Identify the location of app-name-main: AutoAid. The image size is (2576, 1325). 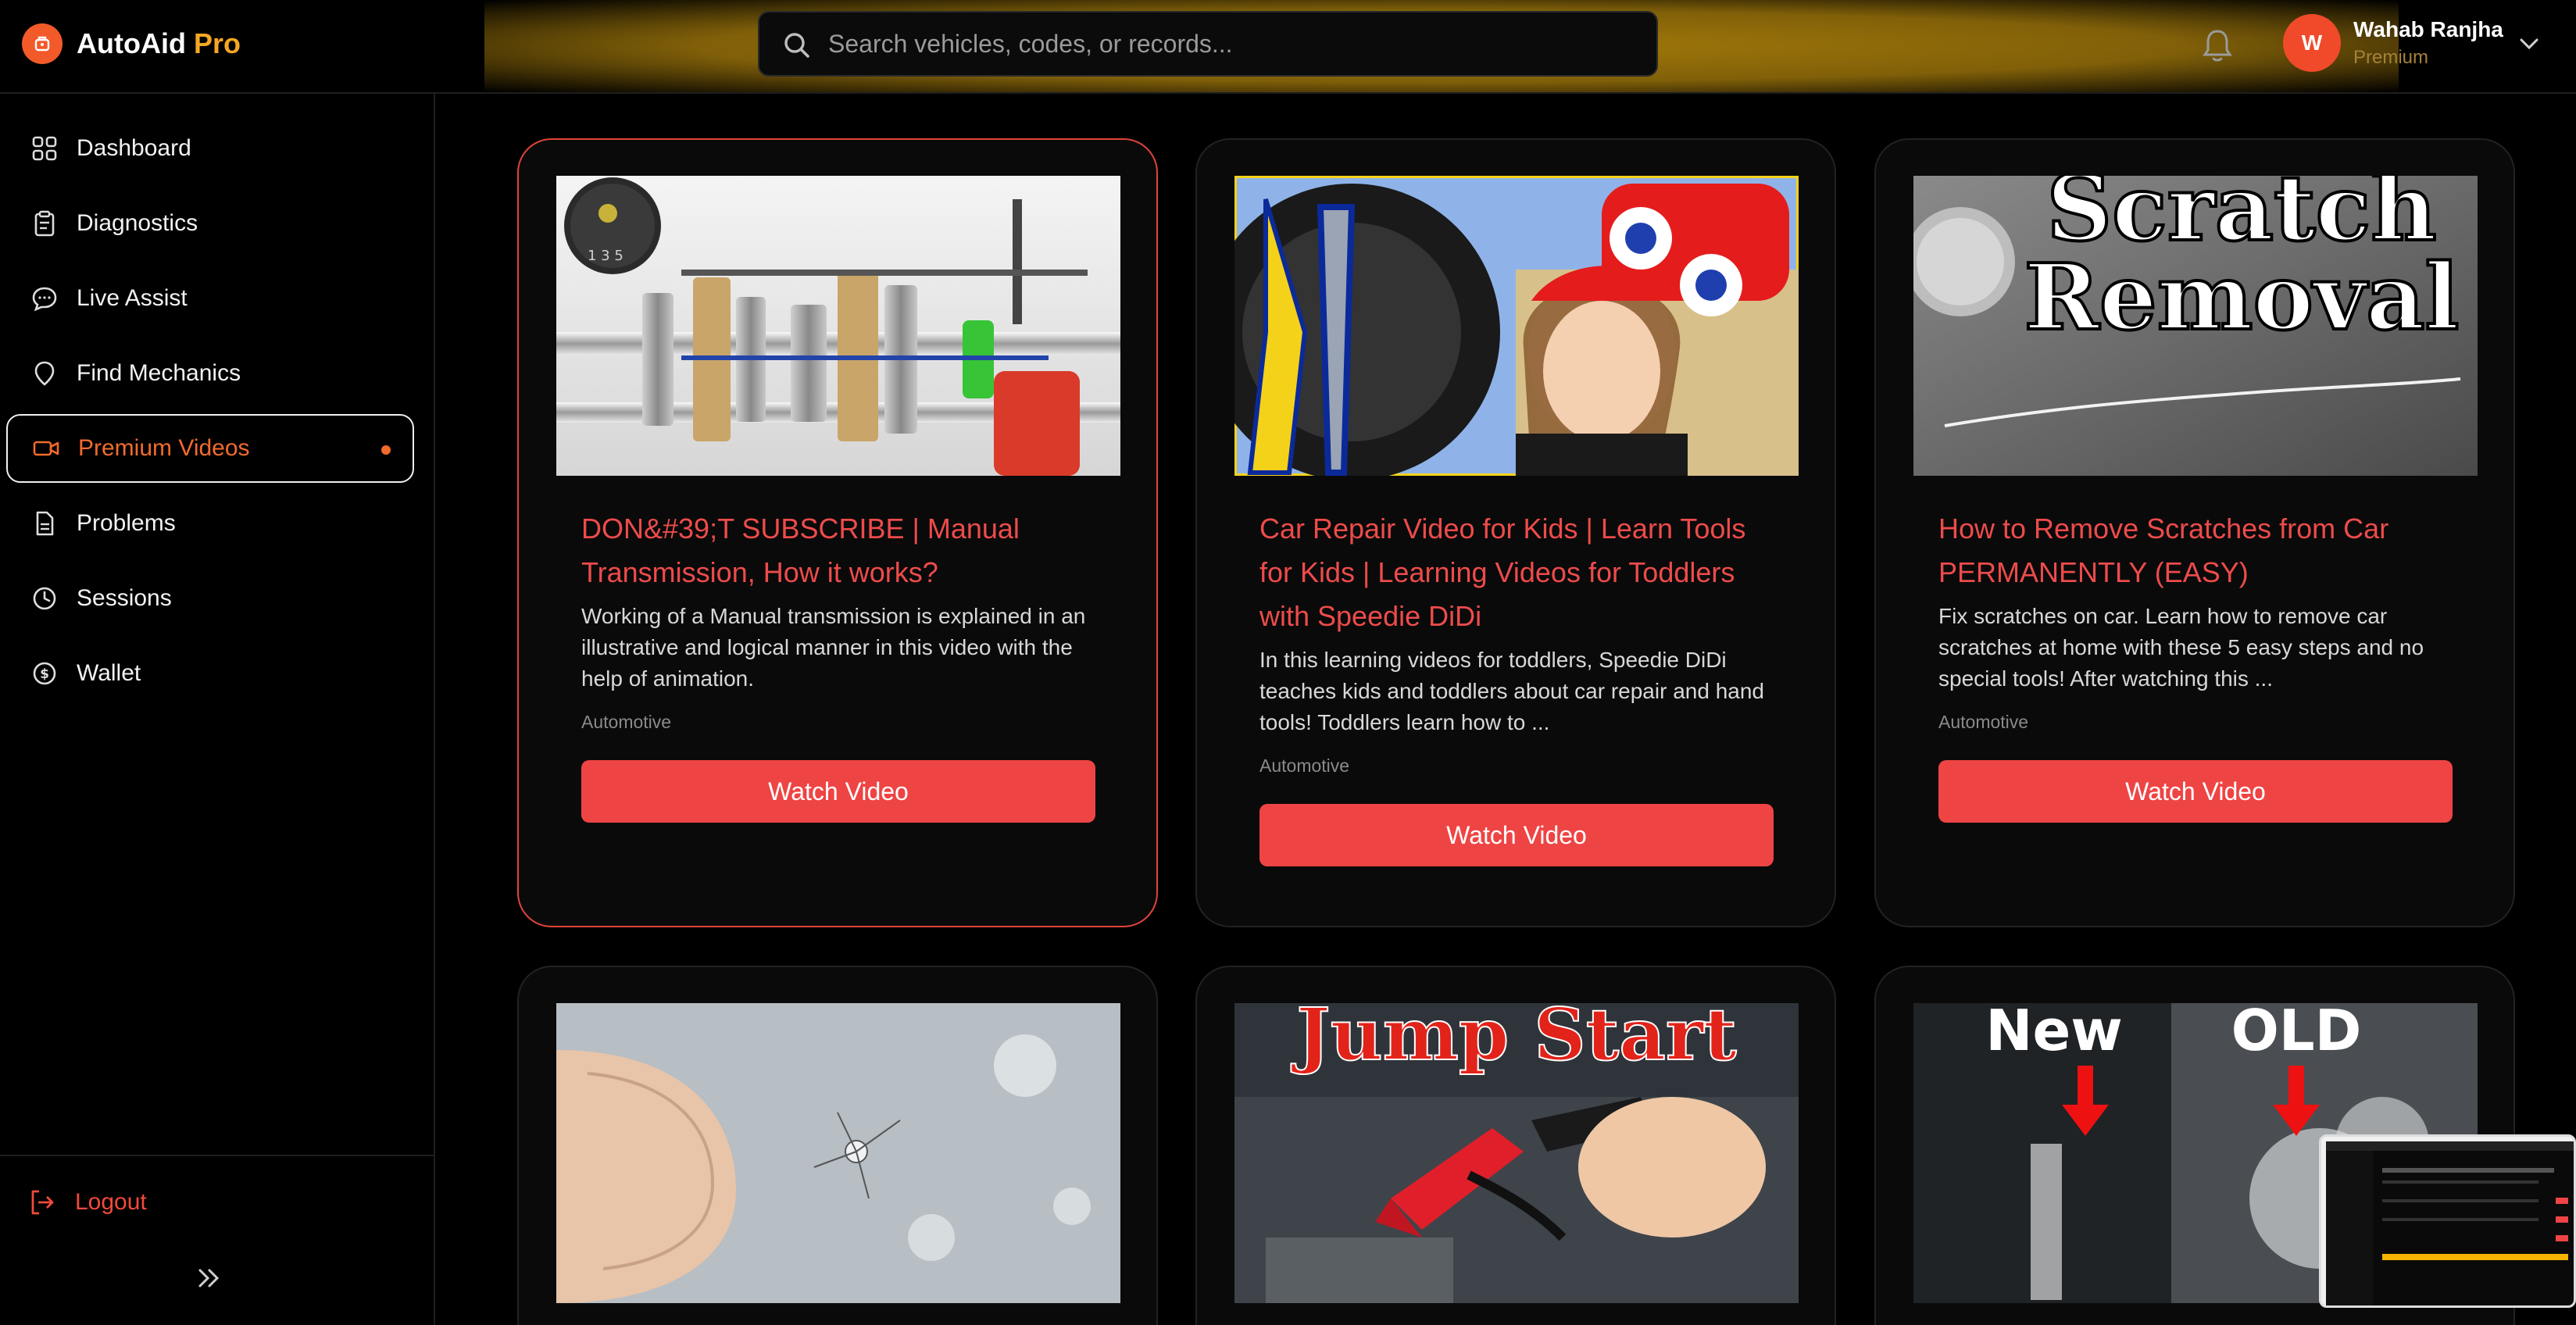
(132, 43).